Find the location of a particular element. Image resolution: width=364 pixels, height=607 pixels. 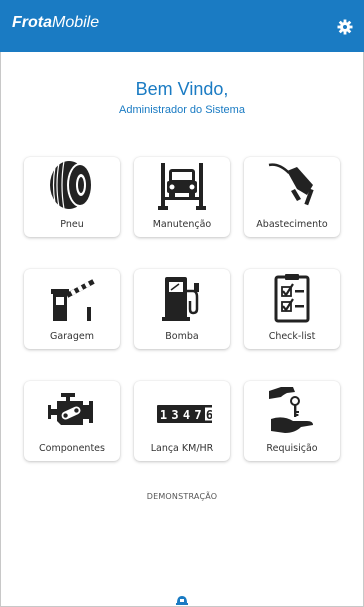

menu-tile-requisicao: Requisição is located at coordinates (292, 421).